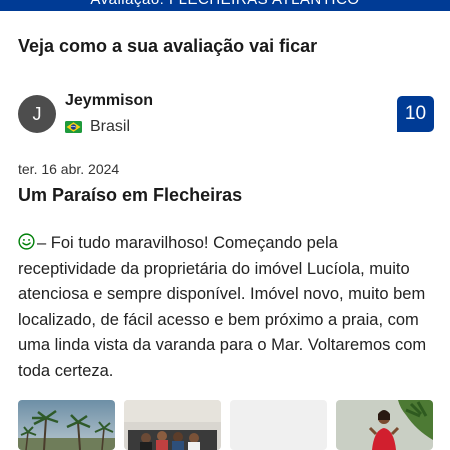 The width and height of the screenshot is (450, 450). Describe the element at coordinates (26, 241) in the screenshot. I see `smile-icon` at that location.